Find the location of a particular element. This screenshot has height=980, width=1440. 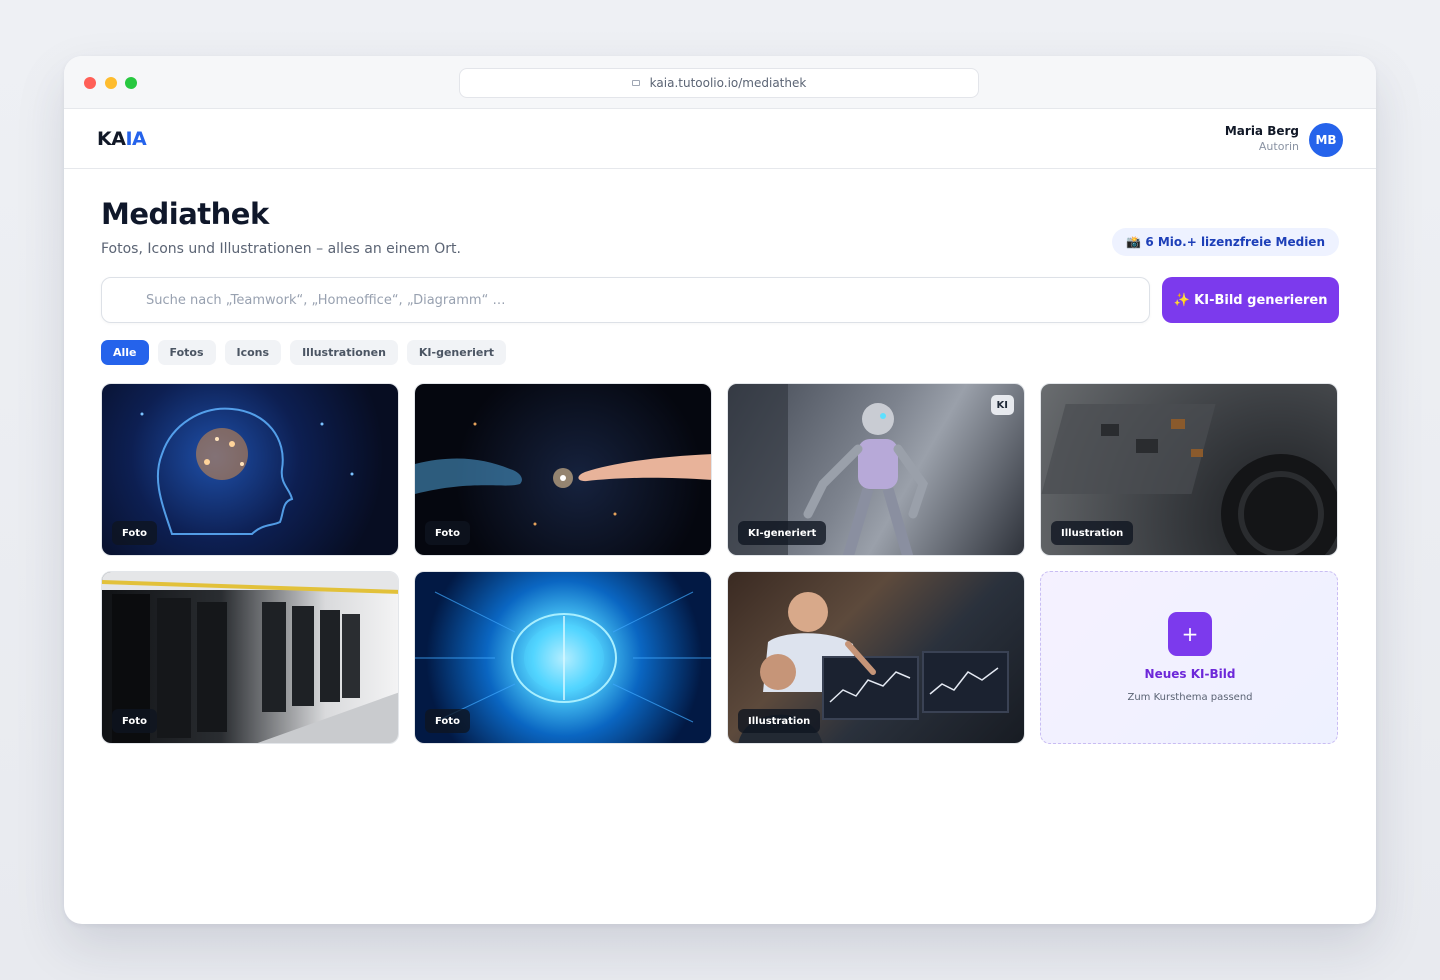

media-type-tag: KI-generiert is located at coordinates (782, 533).